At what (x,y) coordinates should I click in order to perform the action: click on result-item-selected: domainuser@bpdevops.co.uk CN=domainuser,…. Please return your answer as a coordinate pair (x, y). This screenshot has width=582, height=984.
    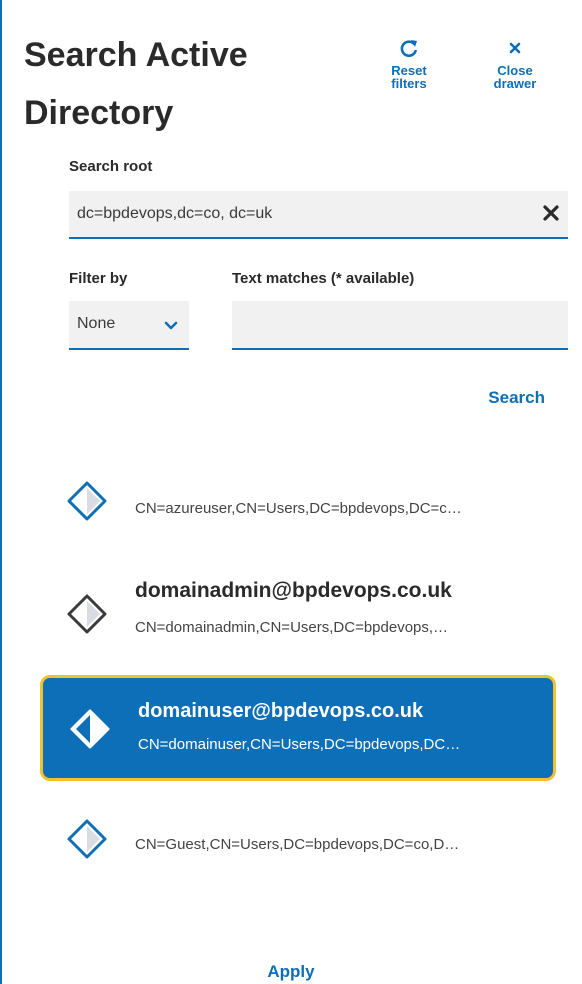
    Looking at the image, I should click on (298, 728).